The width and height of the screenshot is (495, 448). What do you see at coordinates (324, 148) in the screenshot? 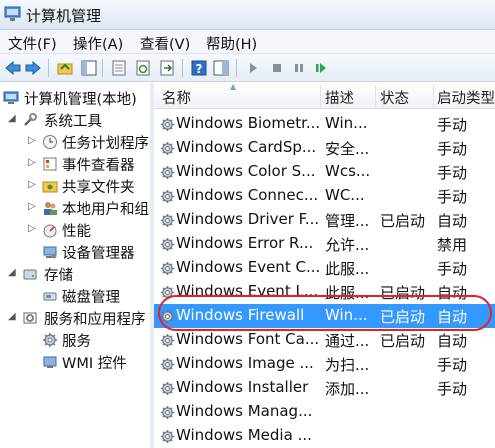
I see `table-row: Windows CardSp... 安全... 手动` at bounding box center [324, 148].